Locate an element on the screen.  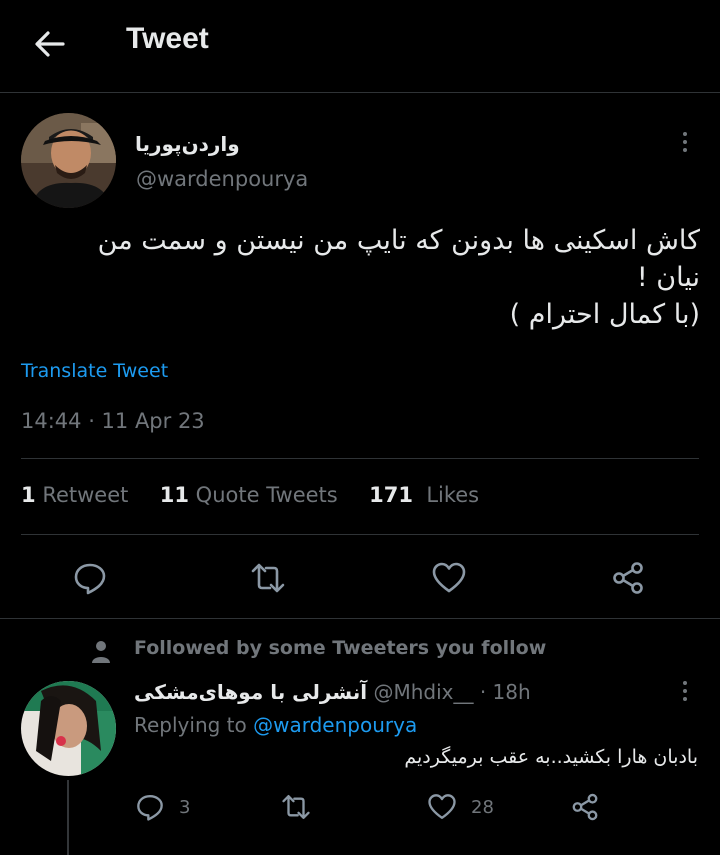
author-name: واردن‌پوریا is located at coordinates (187, 144).